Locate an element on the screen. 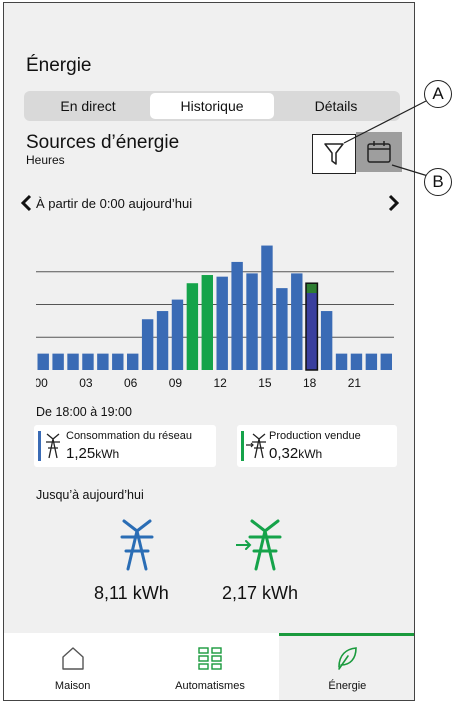 Image resolution: width=459 pixels, height=704 pixels. callout-b: B is located at coordinates (438, 182).